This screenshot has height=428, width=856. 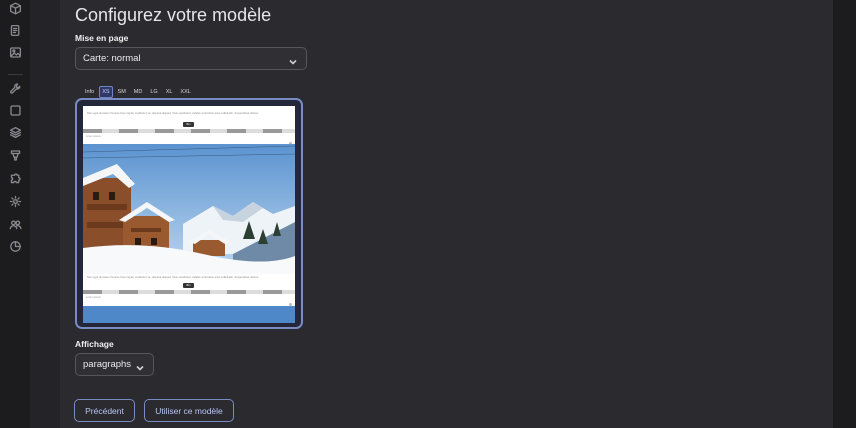 I want to click on pie-chart-icon, so click(x=15, y=246).